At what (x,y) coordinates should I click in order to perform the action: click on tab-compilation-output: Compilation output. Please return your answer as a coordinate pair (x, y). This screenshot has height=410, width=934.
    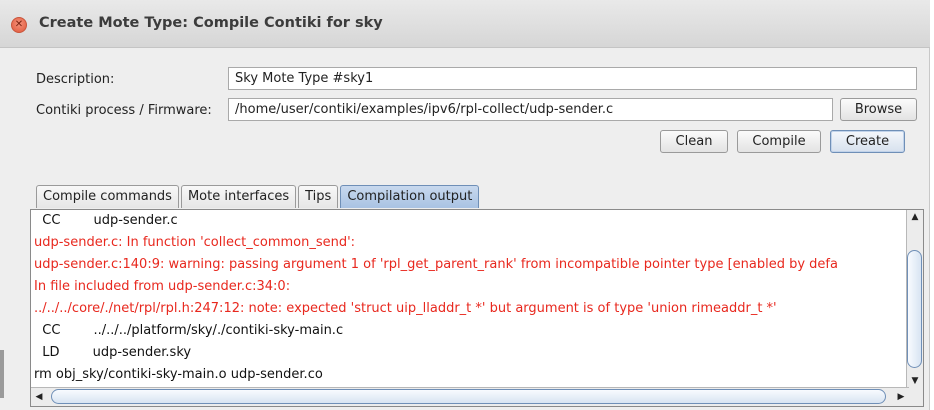
    Looking at the image, I should click on (410, 196).